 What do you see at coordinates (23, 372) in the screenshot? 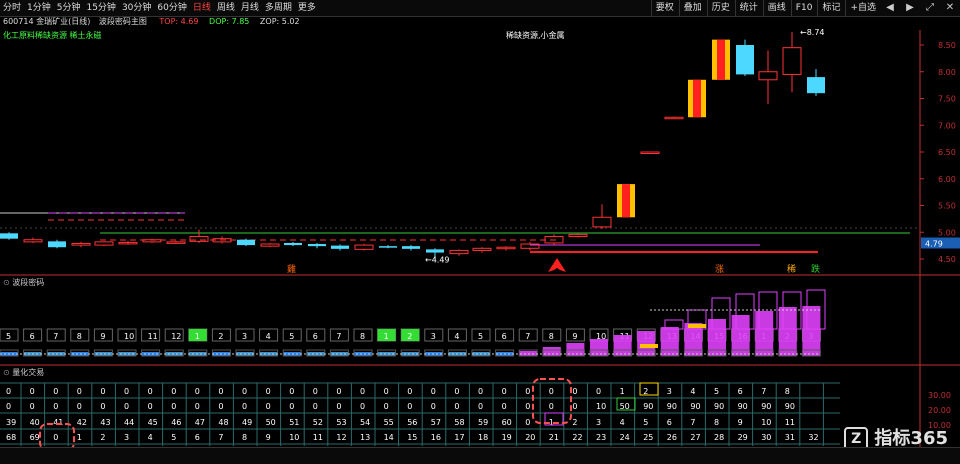
I see `pane3-title: ⊙ 量化交易` at bounding box center [23, 372].